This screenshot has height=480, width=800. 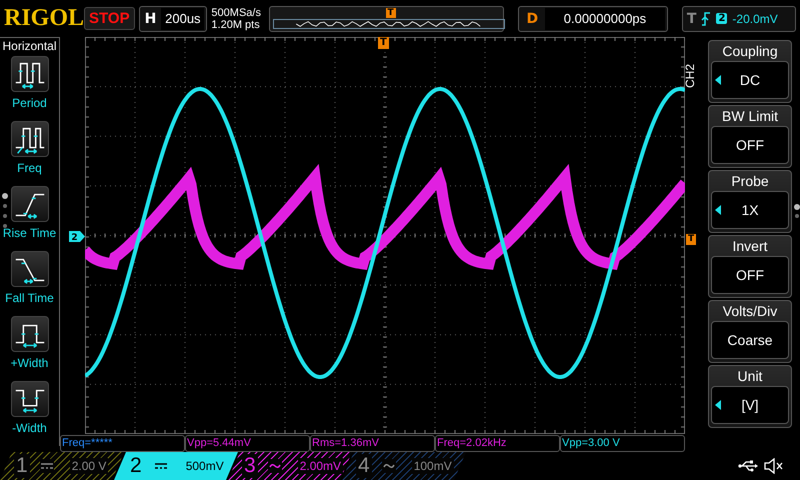 What do you see at coordinates (750, 116) in the screenshot?
I see `menu-label: BW Limit` at bounding box center [750, 116].